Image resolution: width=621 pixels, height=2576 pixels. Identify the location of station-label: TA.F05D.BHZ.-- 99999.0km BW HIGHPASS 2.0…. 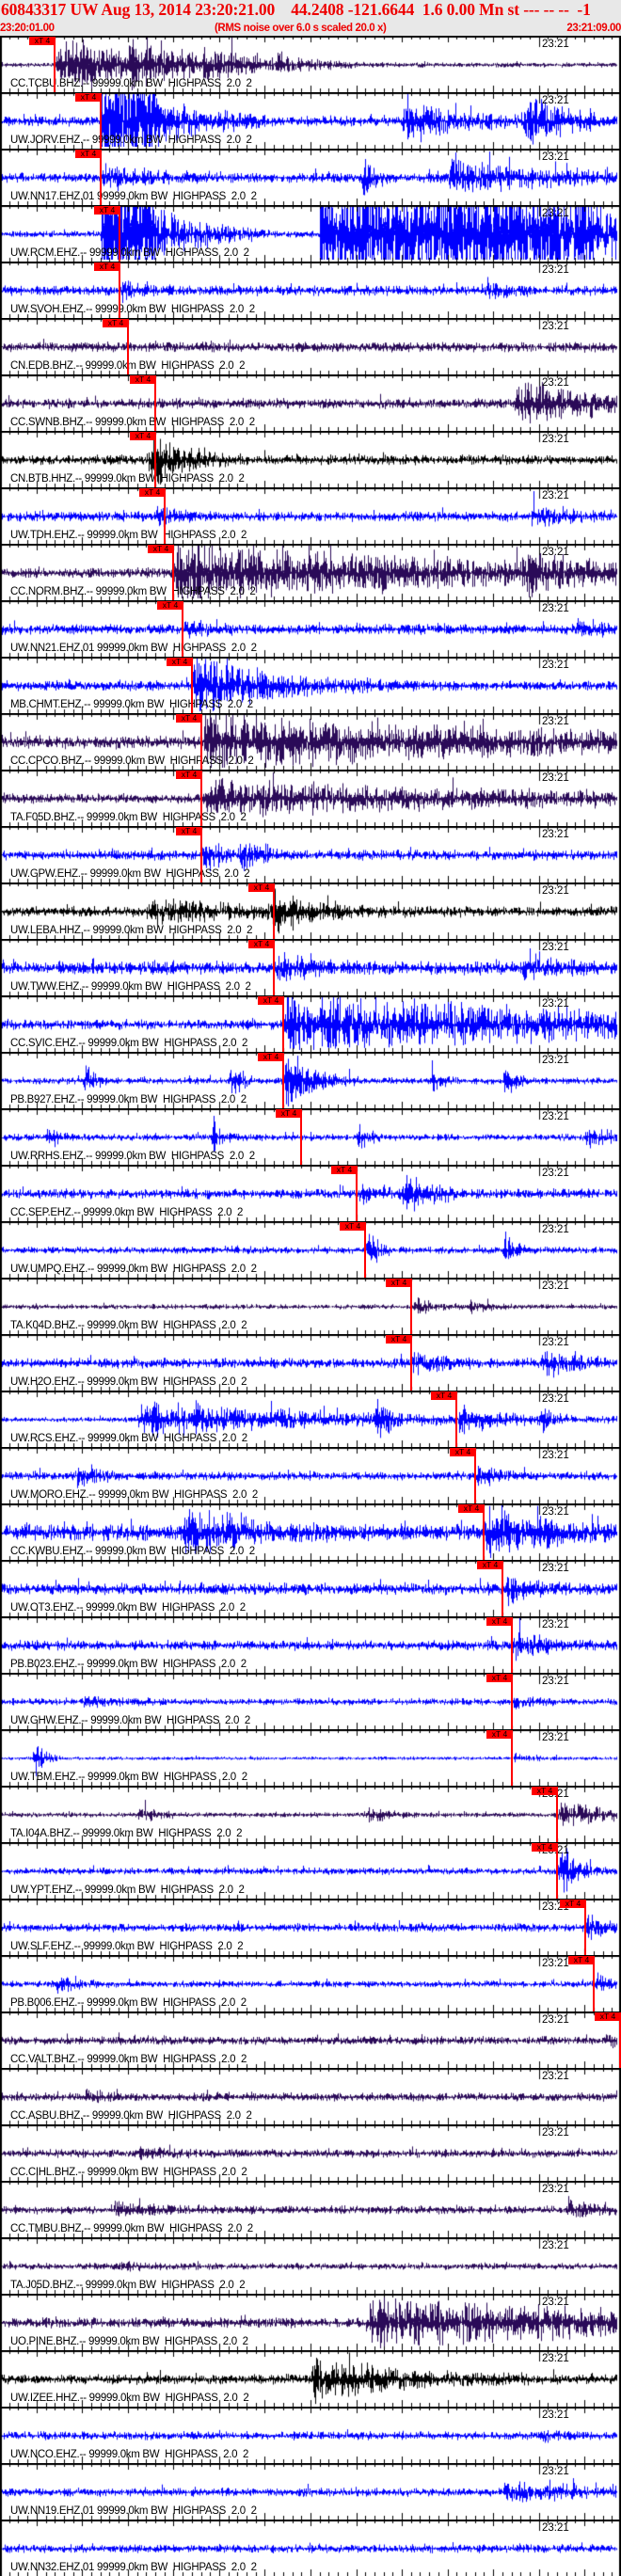
(129, 818).